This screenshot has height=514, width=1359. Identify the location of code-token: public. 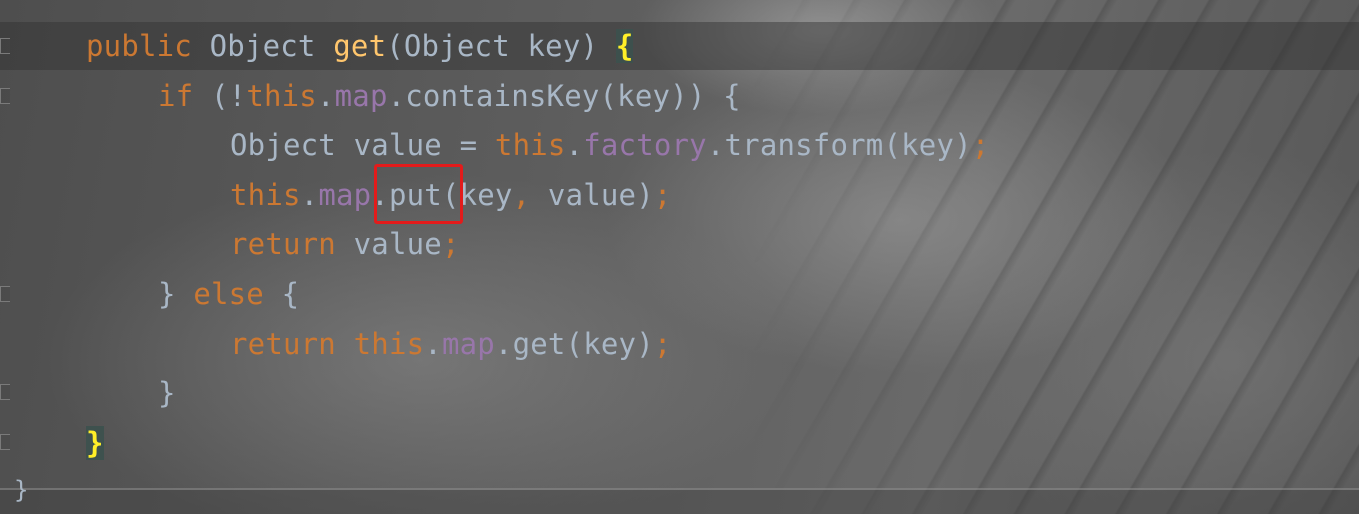
(148, 46).